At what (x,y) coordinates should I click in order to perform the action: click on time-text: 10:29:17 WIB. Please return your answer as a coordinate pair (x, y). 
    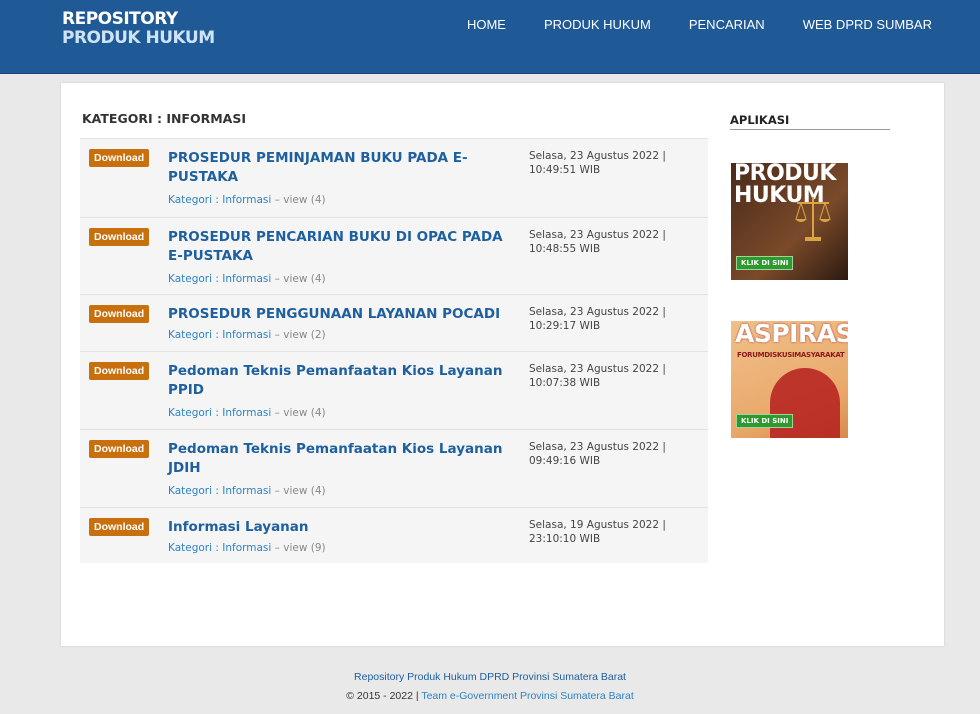
    Looking at the image, I should click on (565, 326).